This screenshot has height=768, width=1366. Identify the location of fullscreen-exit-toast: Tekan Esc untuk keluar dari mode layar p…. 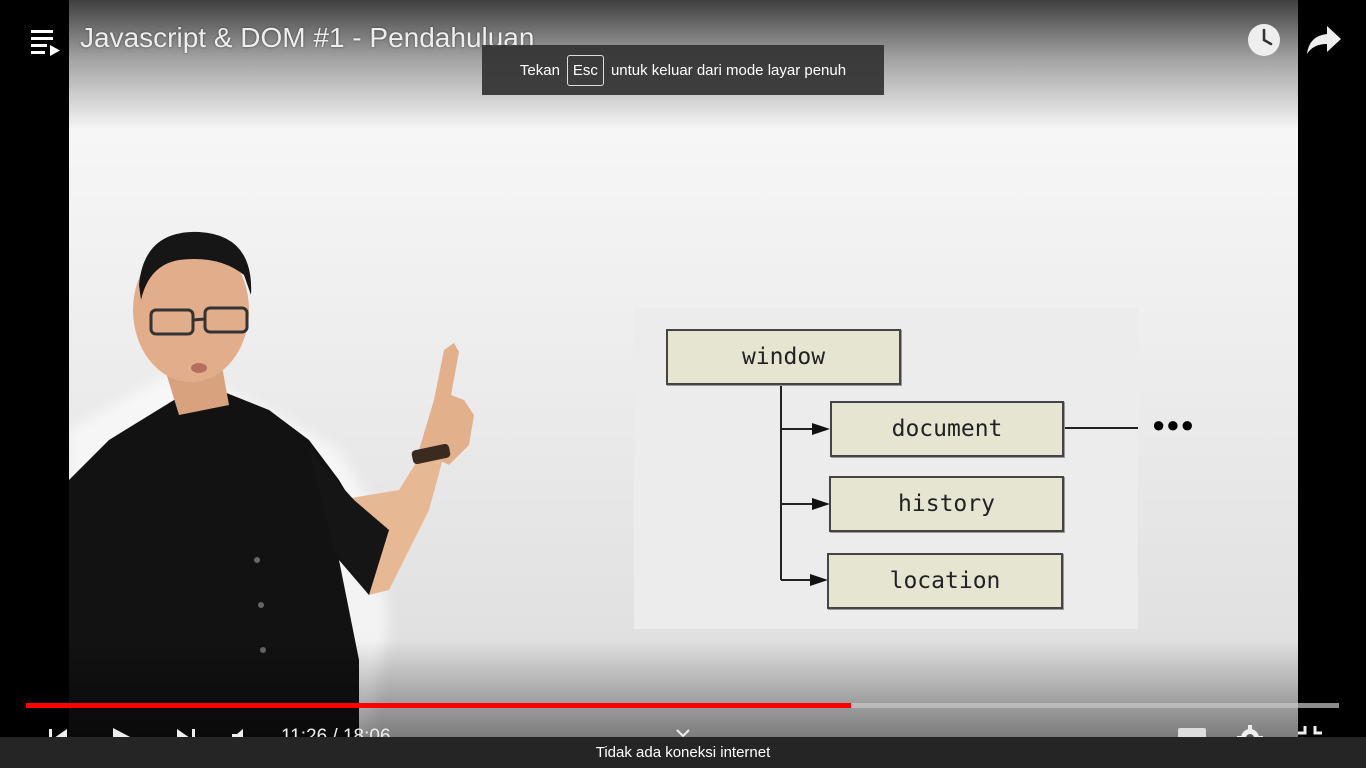
(683, 70).